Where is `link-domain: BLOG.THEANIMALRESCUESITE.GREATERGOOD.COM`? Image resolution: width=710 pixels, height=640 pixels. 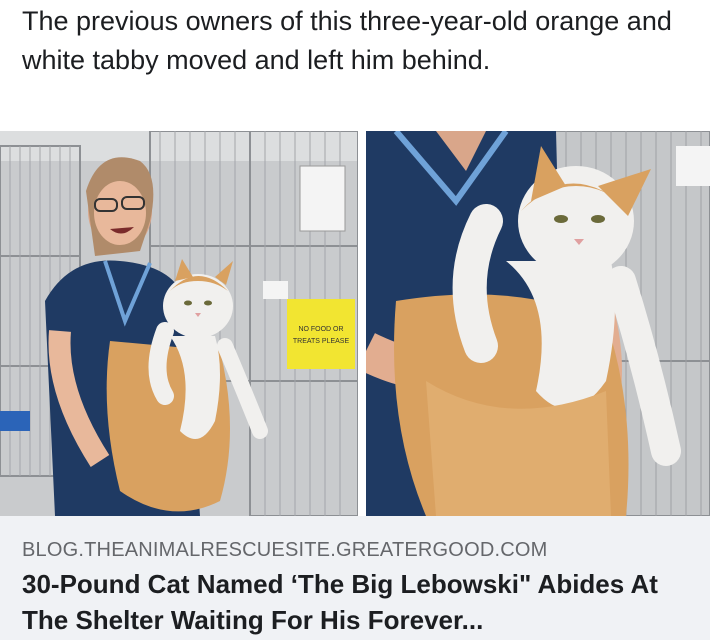 link-domain: BLOG.THEANIMALRESCUESITE.GREATERGOOD.COM is located at coordinates (285, 550).